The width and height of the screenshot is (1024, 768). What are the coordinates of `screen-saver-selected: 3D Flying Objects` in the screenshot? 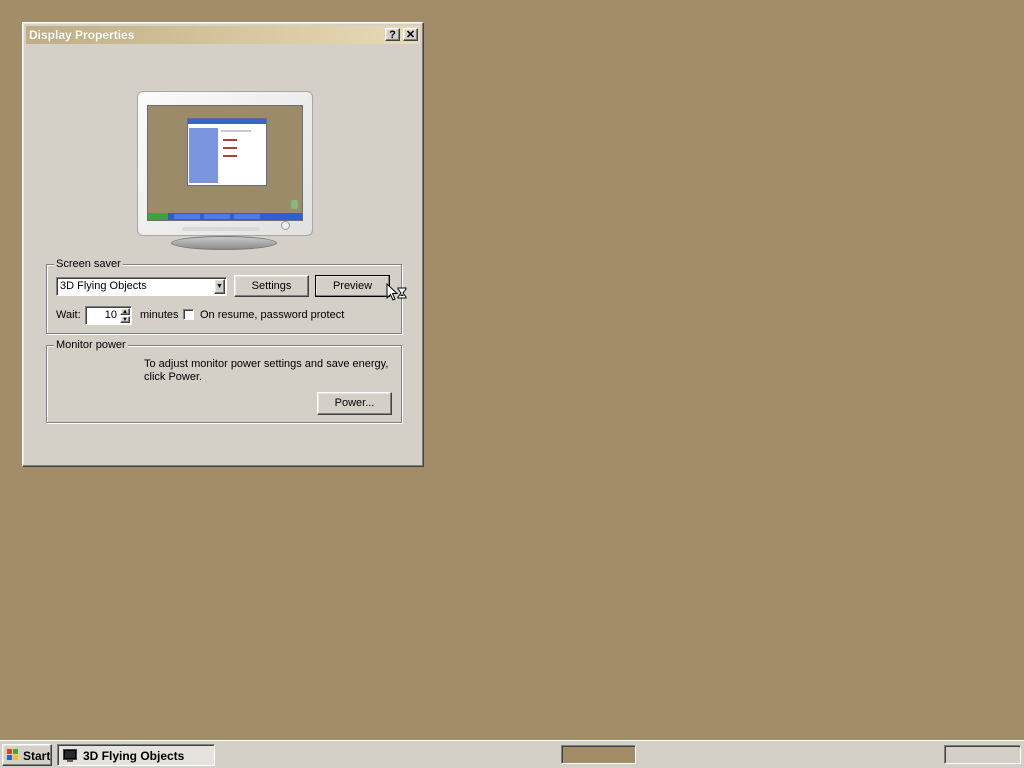 It's located at (103, 286).